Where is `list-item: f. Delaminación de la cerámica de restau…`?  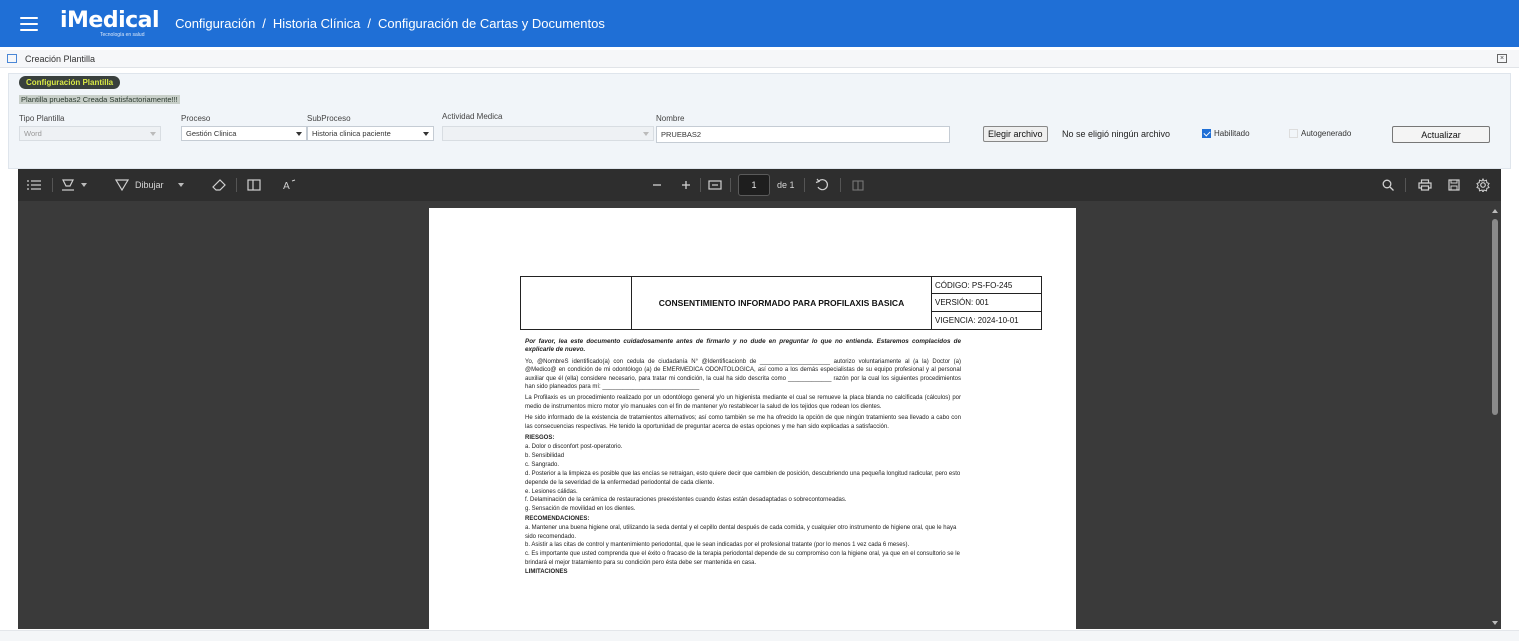
list-item: f. Delaminación de la cerámica de restau… is located at coordinates (686, 500).